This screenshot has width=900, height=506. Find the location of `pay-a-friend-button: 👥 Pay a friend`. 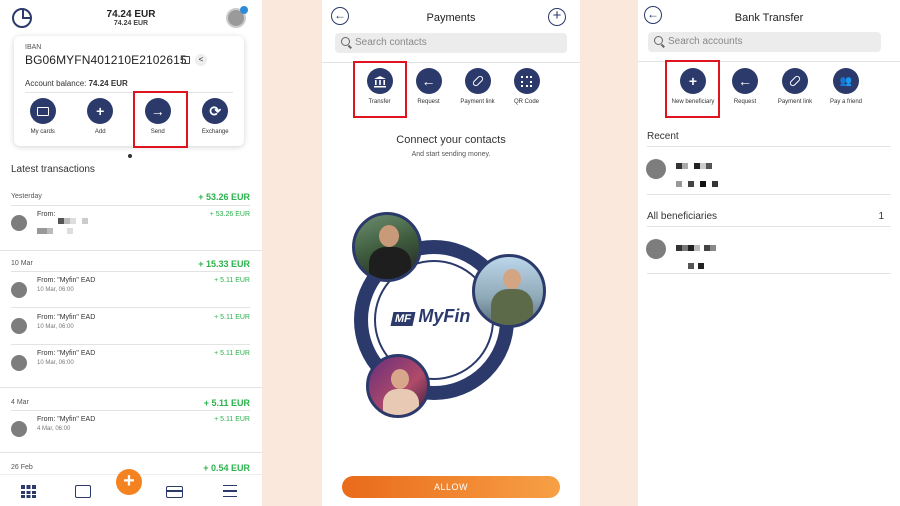

pay-a-friend-button: 👥 Pay a friend is located at coordinates (846, 86).